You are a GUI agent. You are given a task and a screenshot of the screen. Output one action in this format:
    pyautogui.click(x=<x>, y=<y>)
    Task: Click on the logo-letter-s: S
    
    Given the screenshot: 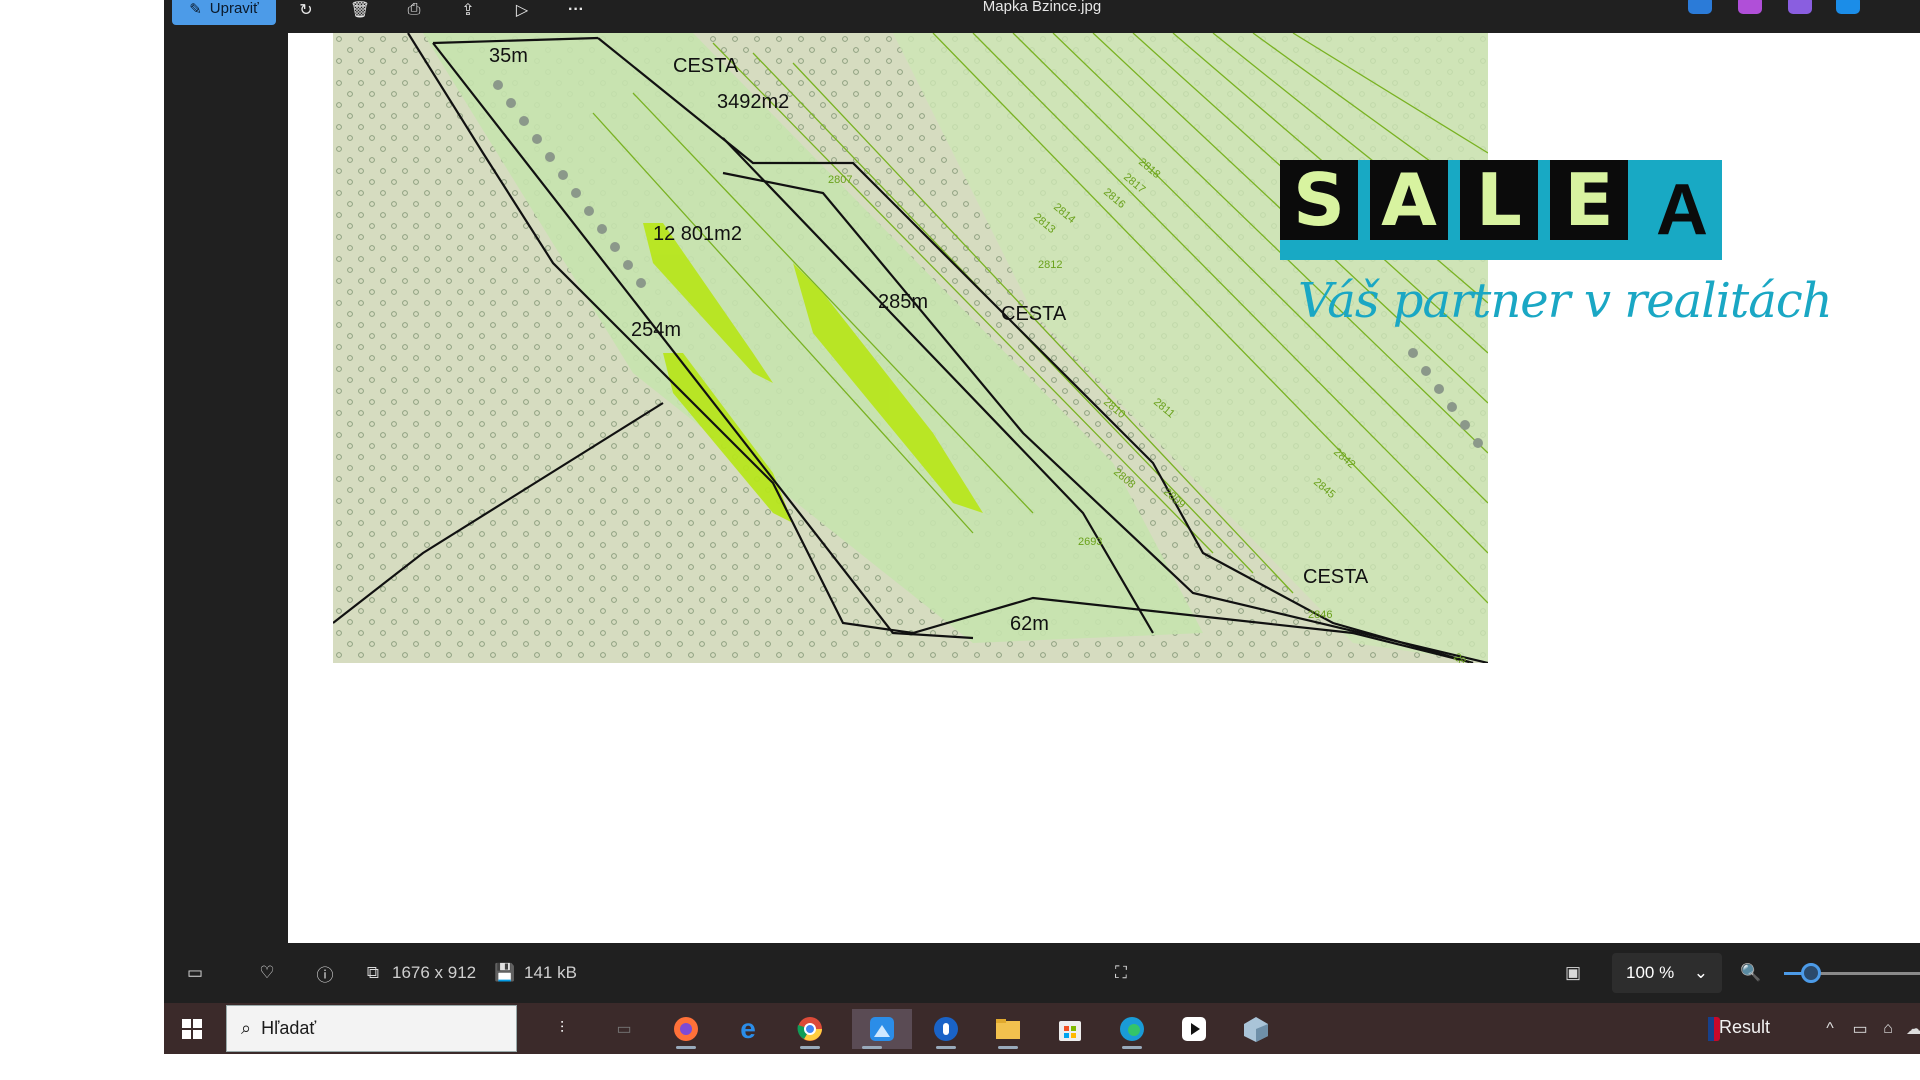 What is the action you would take?
    pyautogui.click(x=1319, y=200)
    